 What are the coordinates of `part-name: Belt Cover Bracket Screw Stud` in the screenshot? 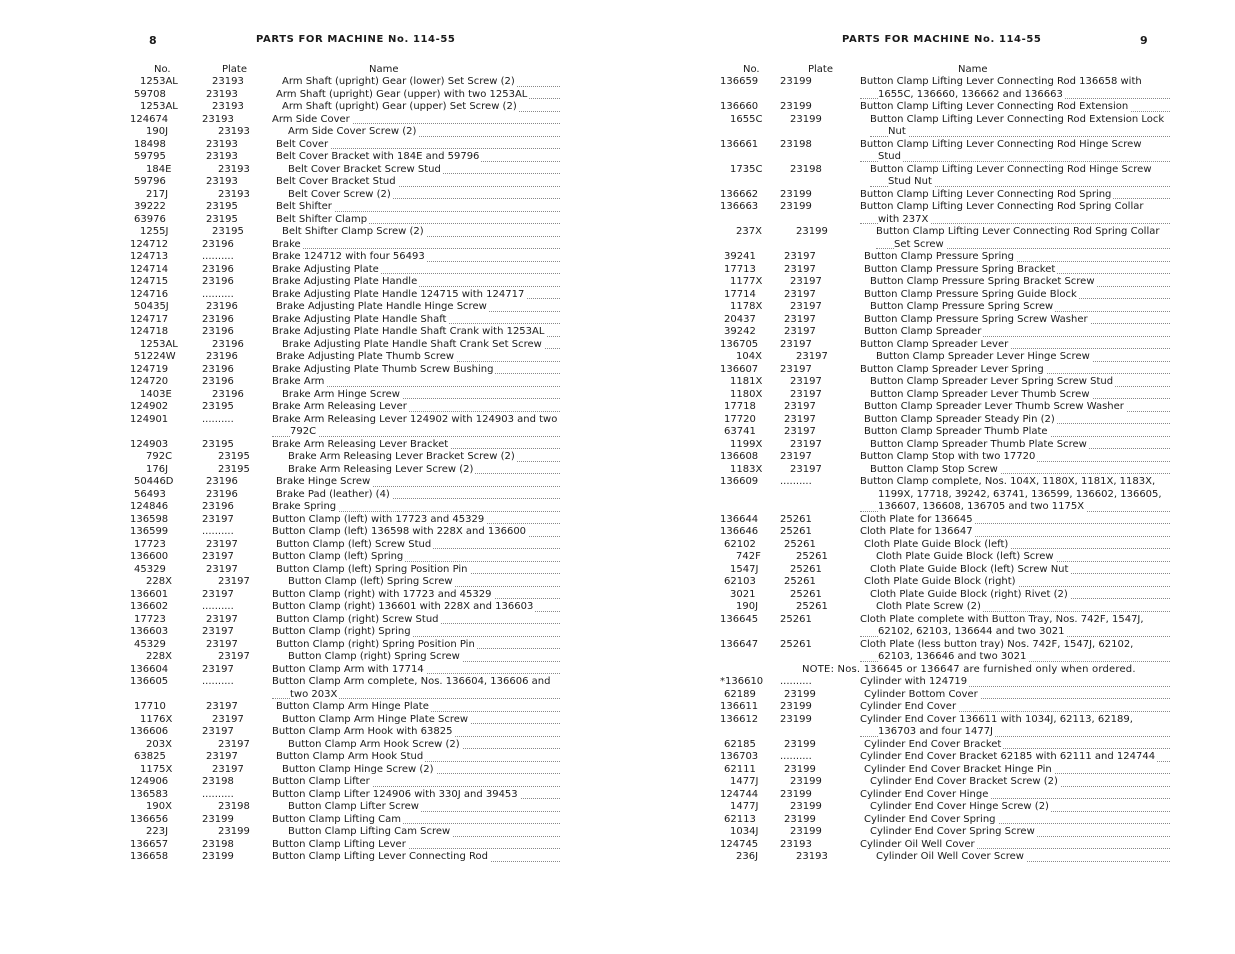 It's located at (424, 170).